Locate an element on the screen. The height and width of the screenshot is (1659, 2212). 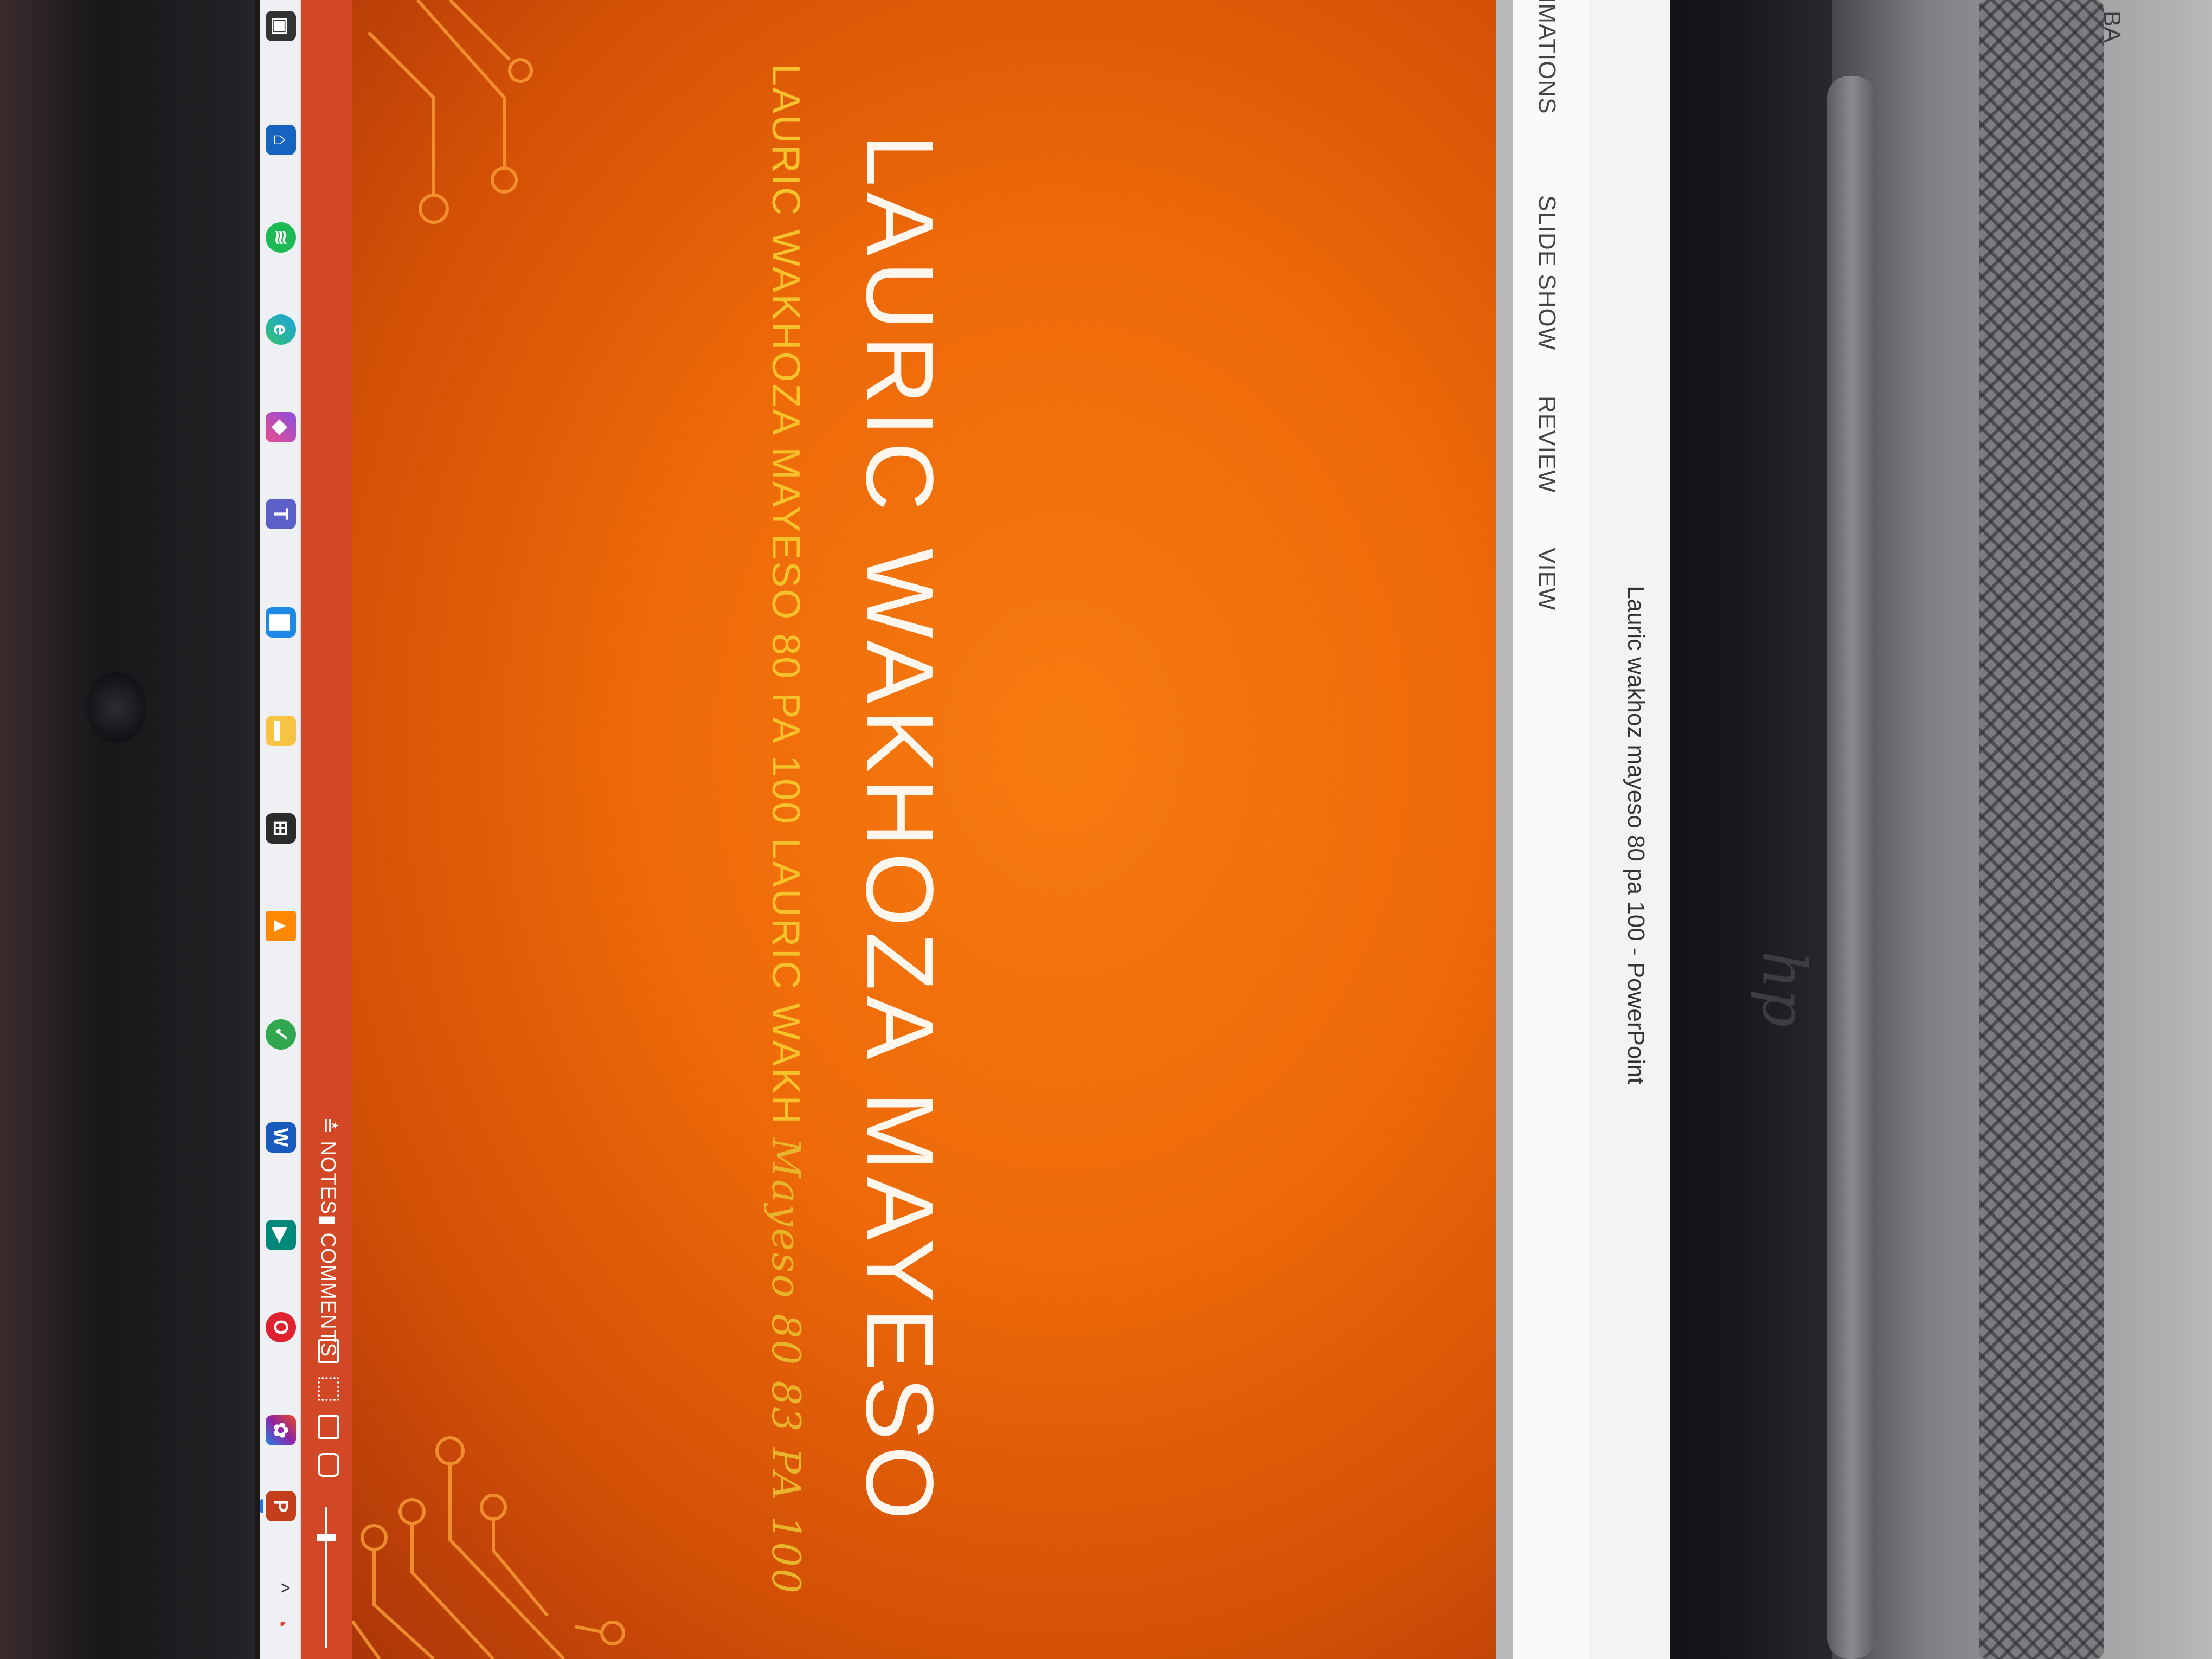
webcam is located at coordinates (116, 707).